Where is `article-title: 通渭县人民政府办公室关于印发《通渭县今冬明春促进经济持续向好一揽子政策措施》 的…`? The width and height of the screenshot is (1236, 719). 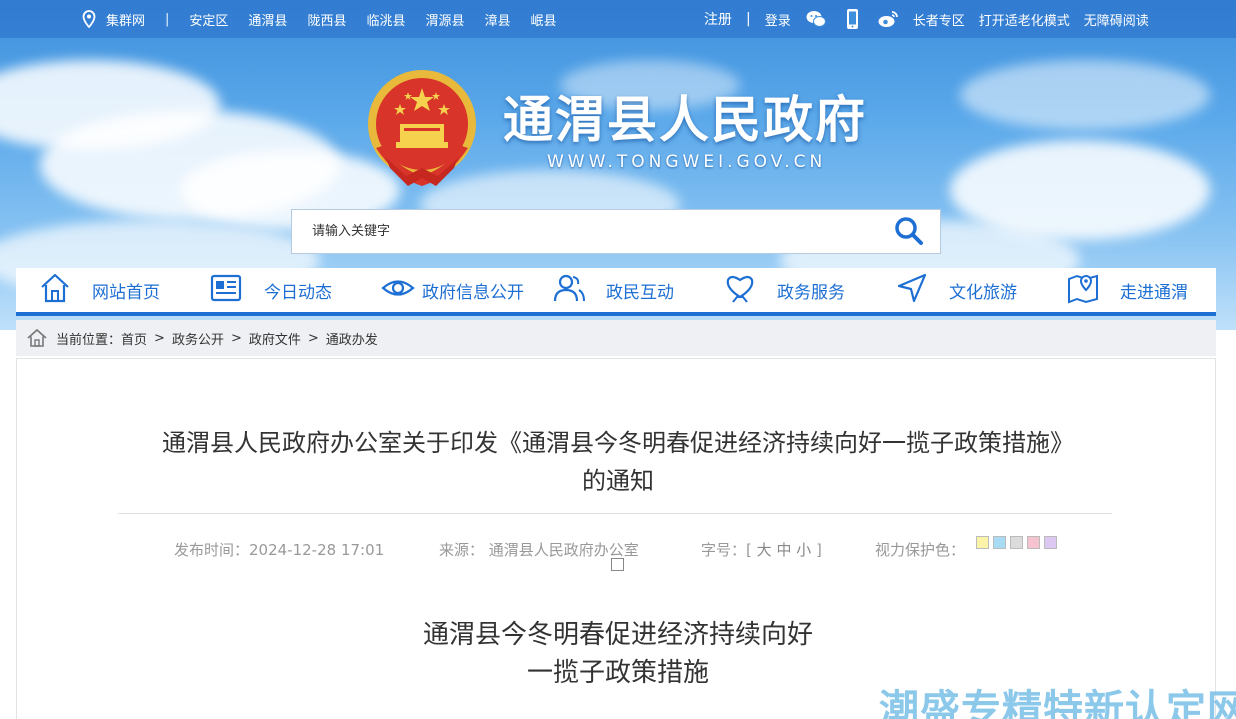
article-title: 通渭县人民政府办公室关于印发《通渭县今冬明春促进经济持续向好一揽子政策措施》 的… is located at coordinates (618, 462).